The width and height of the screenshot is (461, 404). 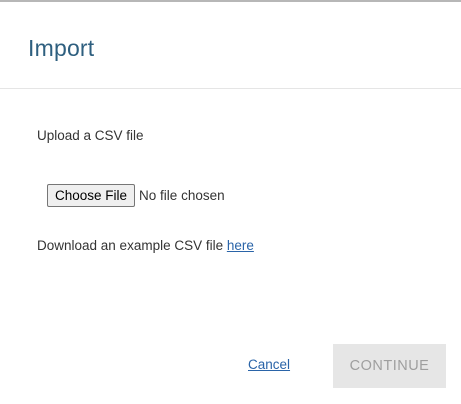 What do you see at coordinates (91, 195) in the screenshot?
I see `choose-file-button: Choose File` at bounding box center [91, 195].